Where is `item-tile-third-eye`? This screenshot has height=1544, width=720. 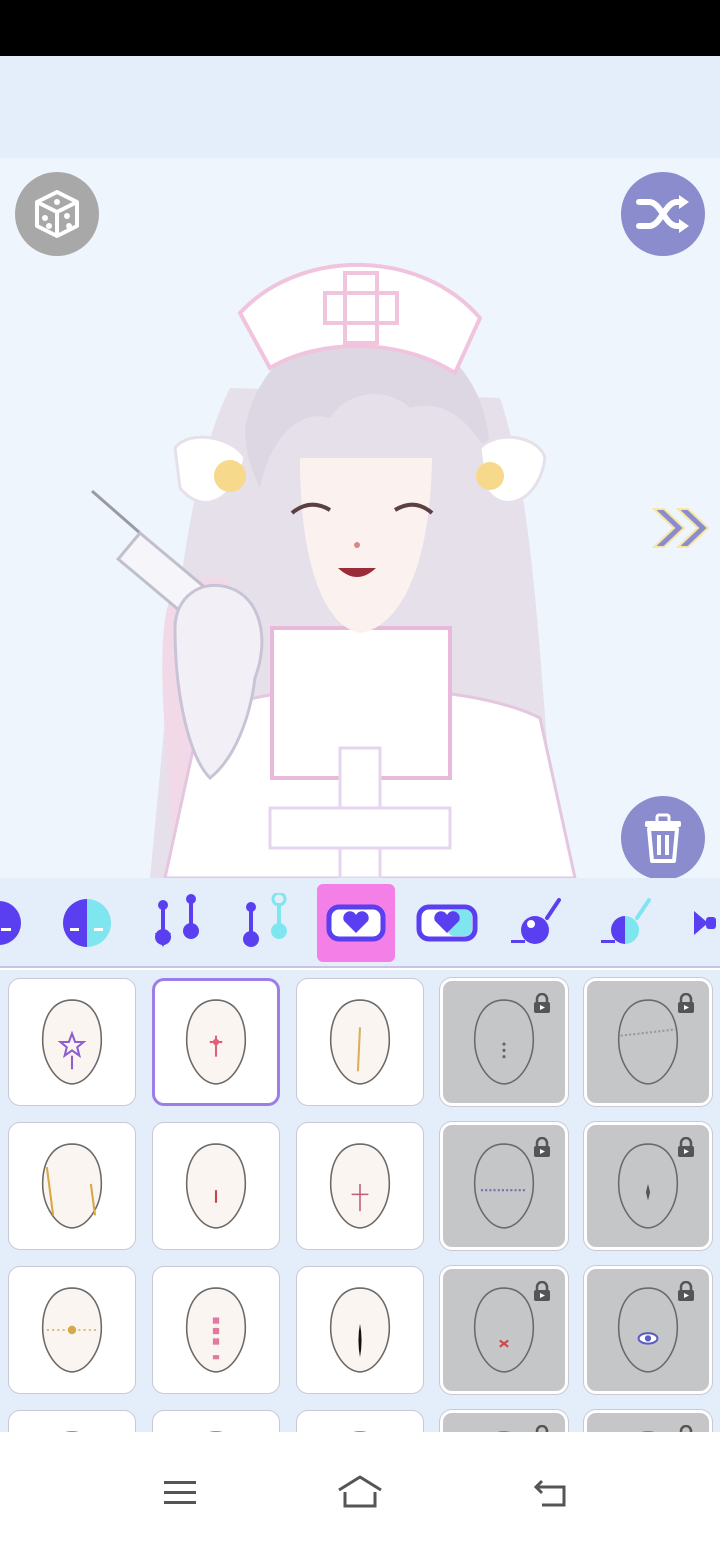
item-tile-third-eye is located at coordinates (648, 1330).